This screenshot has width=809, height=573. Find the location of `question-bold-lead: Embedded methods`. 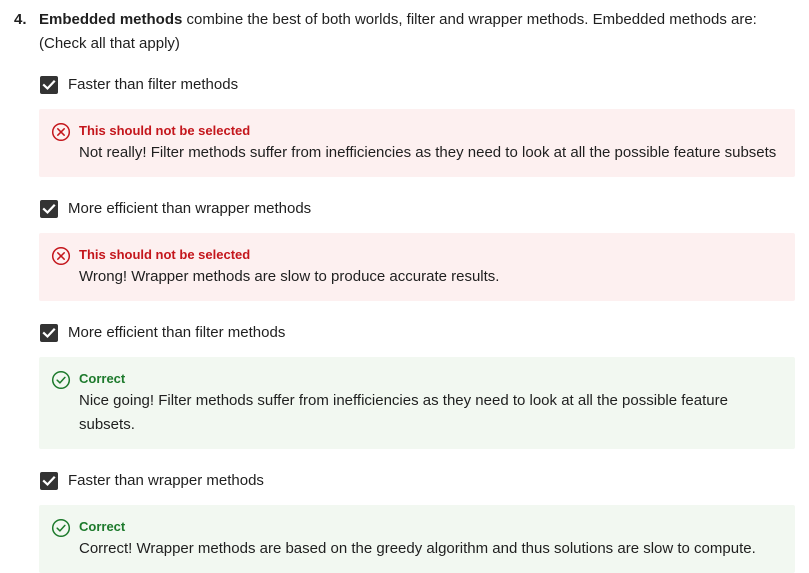

question-bold-lead: Embedded methods is located at coordinates (111, 19).